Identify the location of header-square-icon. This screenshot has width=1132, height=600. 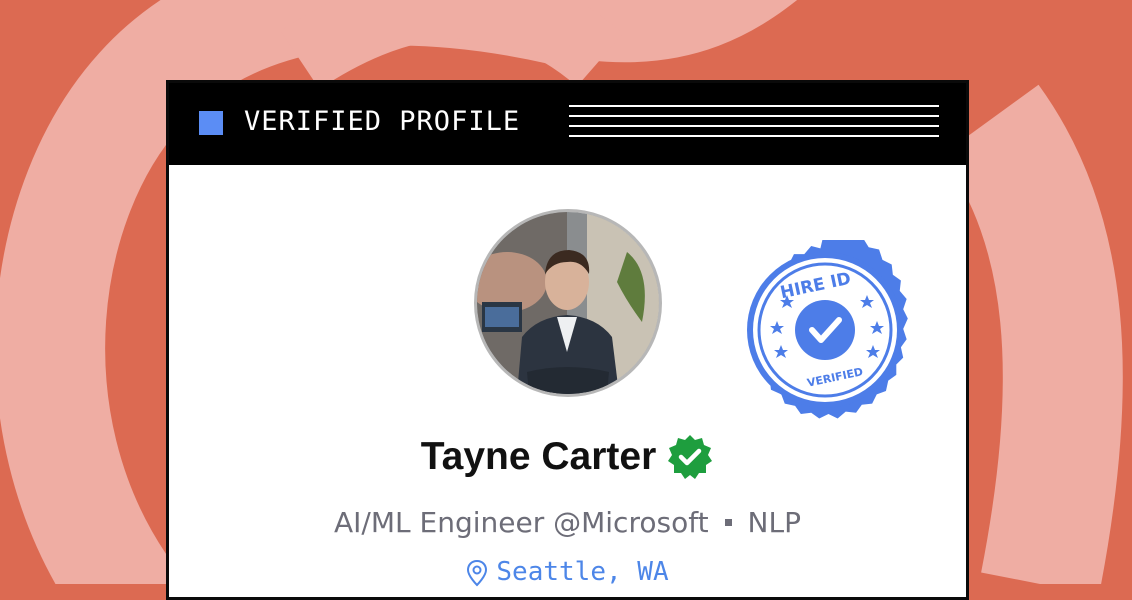
(211, 123).